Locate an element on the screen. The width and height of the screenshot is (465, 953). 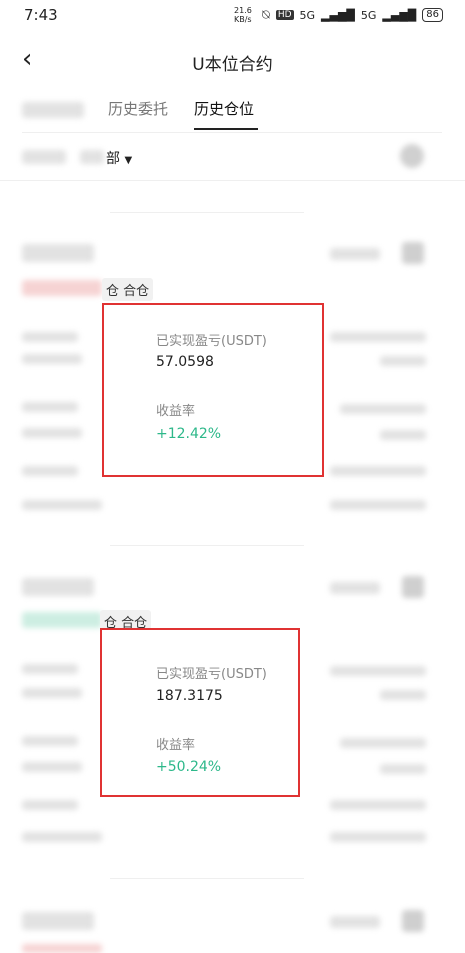
filter-label: 部 is located at coordinates (113, 159).